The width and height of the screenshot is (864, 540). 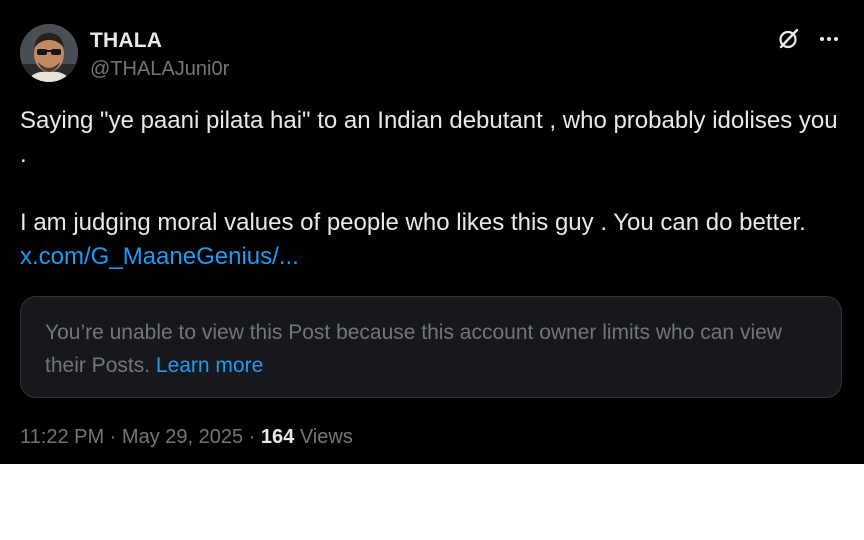 I want to click on user-handle: @THALAJuni0r, so click(x=159, y=69).